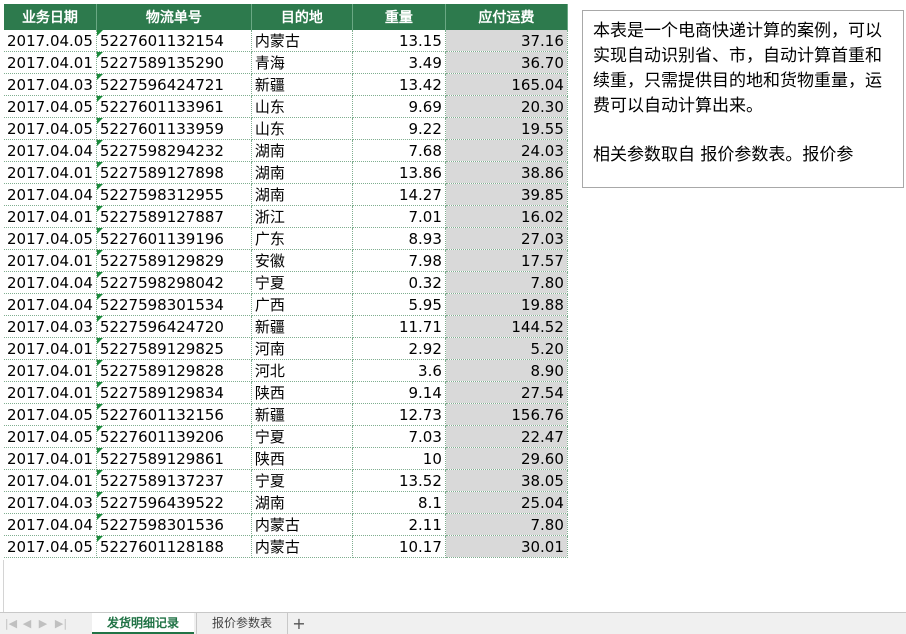 The height and width of the screenshot is (634, 906). I want to click on cell-tracking-number: 5227589129829, so click(174, 260).